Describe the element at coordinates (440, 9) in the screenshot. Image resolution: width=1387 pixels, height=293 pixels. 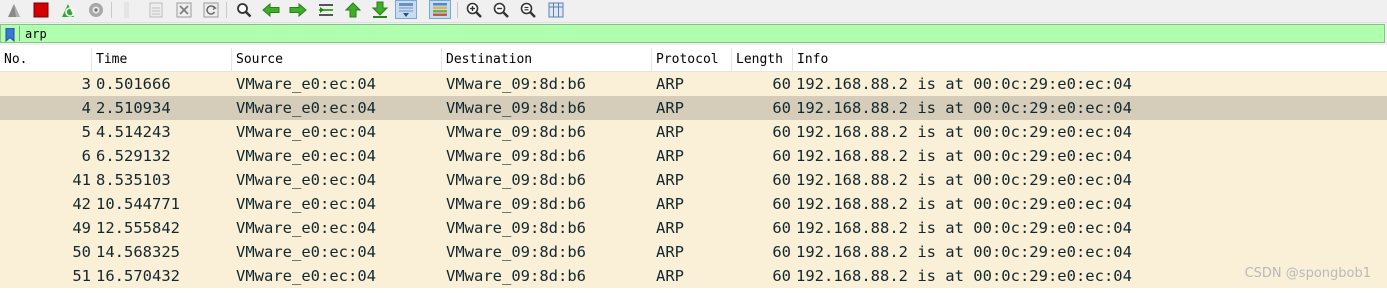
I see `colorize-icon` at that location.